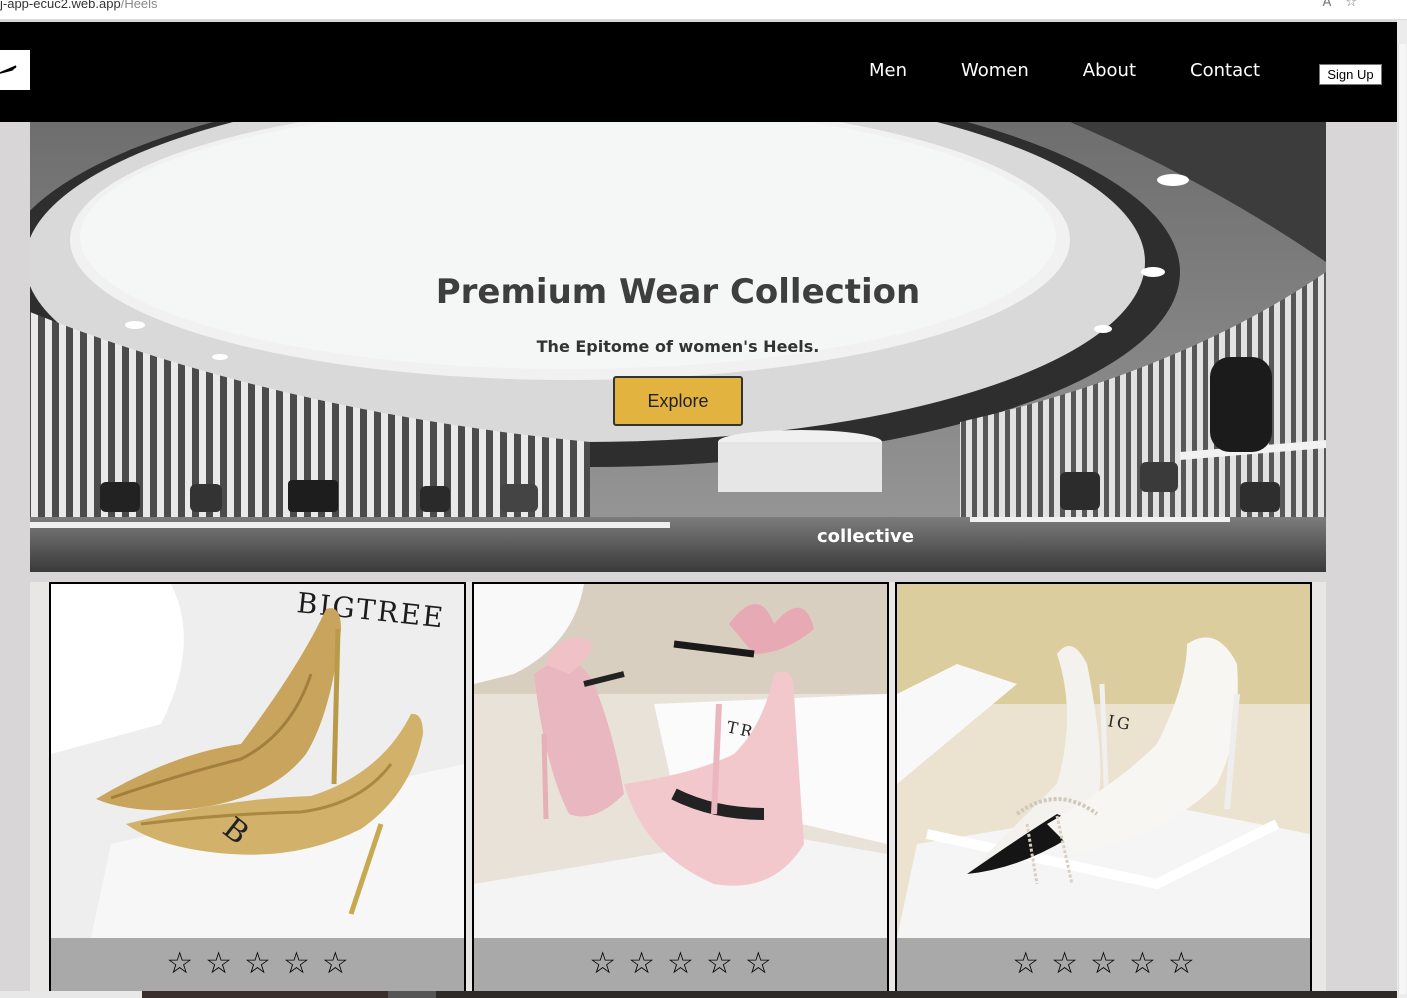  Describe the element at coordinates (60, 5) in the screenshot. I see `url-domain: j-app-ecuc2.web.app` at that location.